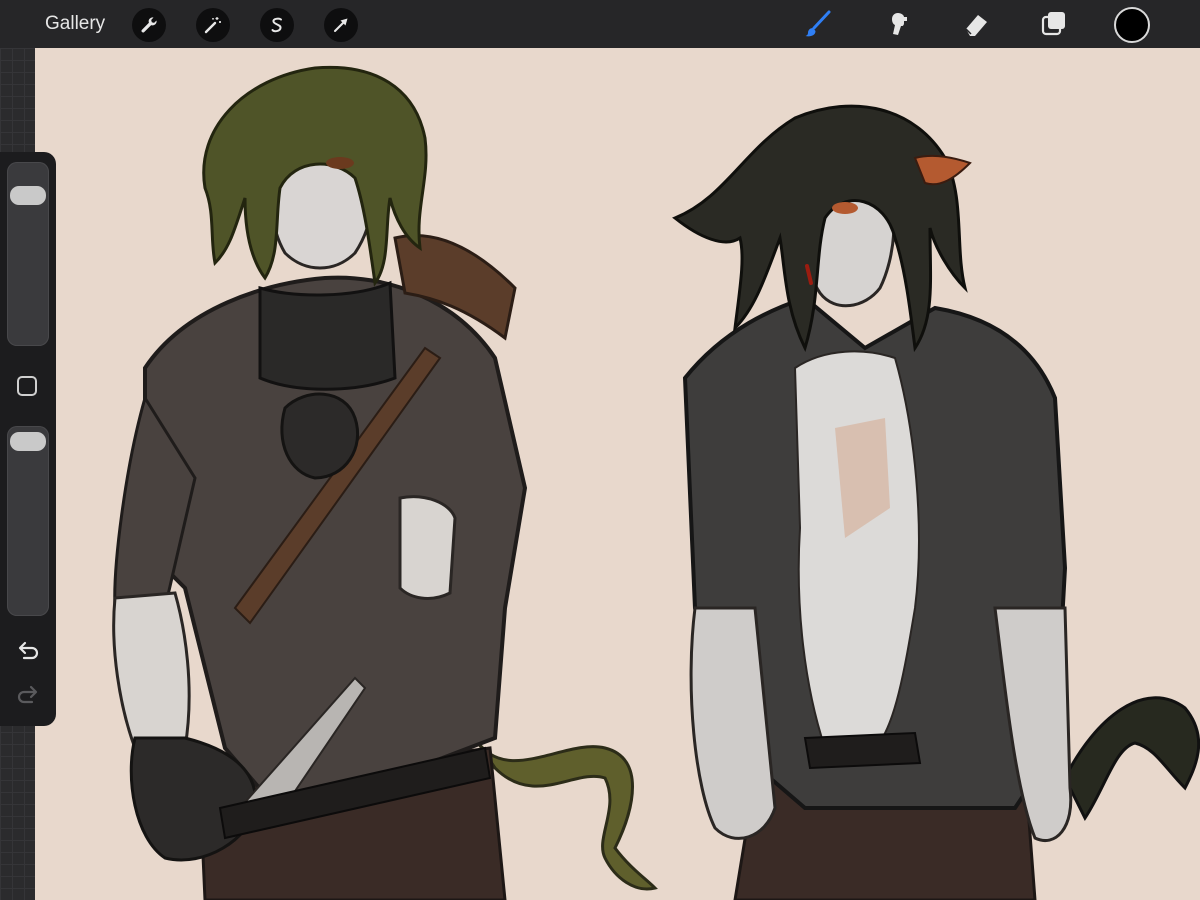  I want to click on transform-button, so click(341, 25).